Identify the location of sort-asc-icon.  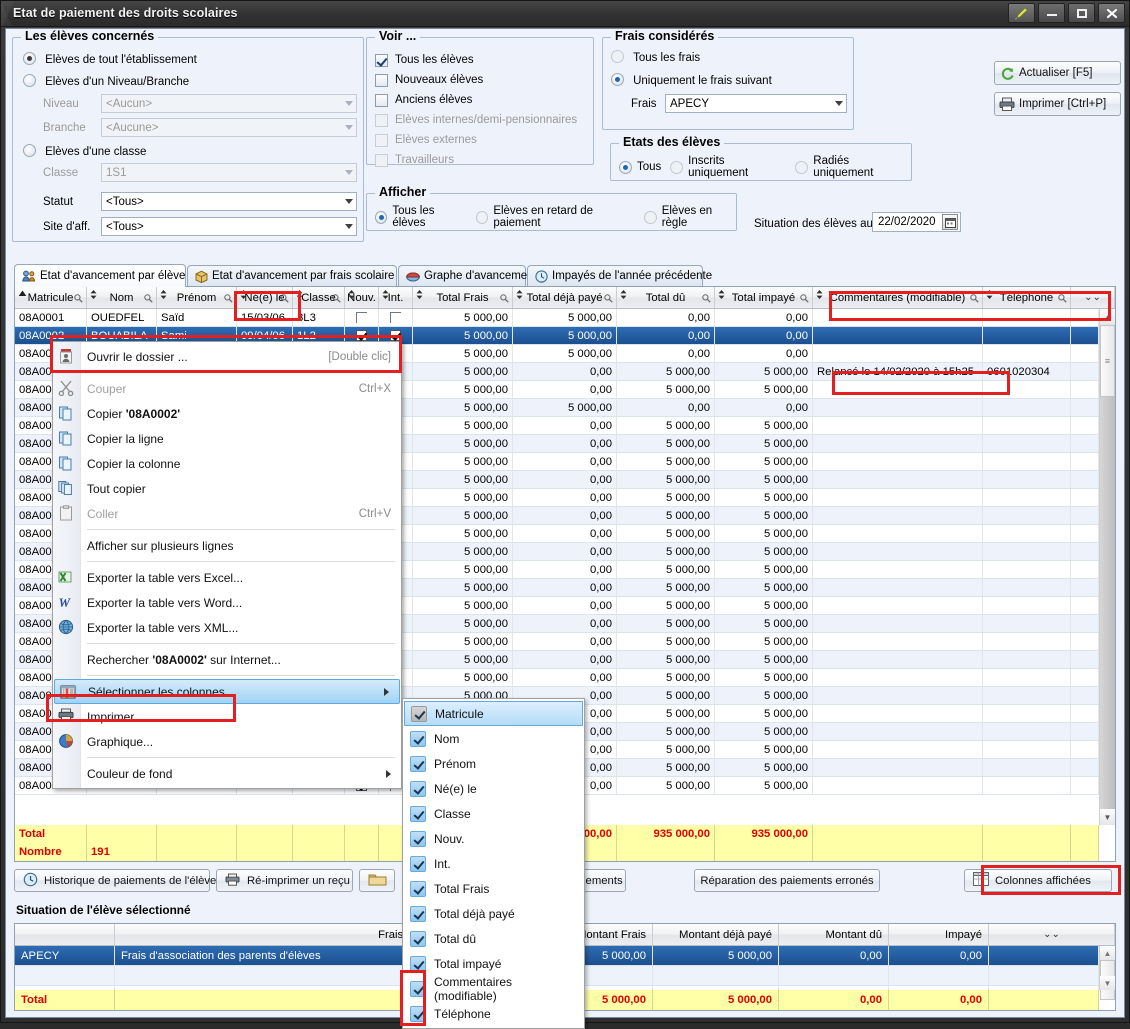
(22, 295).